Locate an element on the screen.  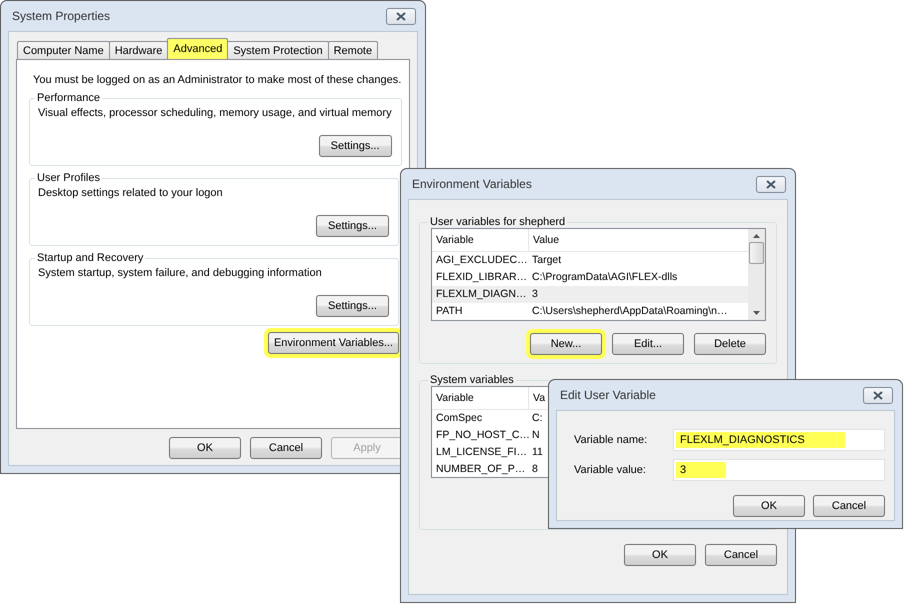
table-cell-text: PATH is located at coordinates (449, 311).